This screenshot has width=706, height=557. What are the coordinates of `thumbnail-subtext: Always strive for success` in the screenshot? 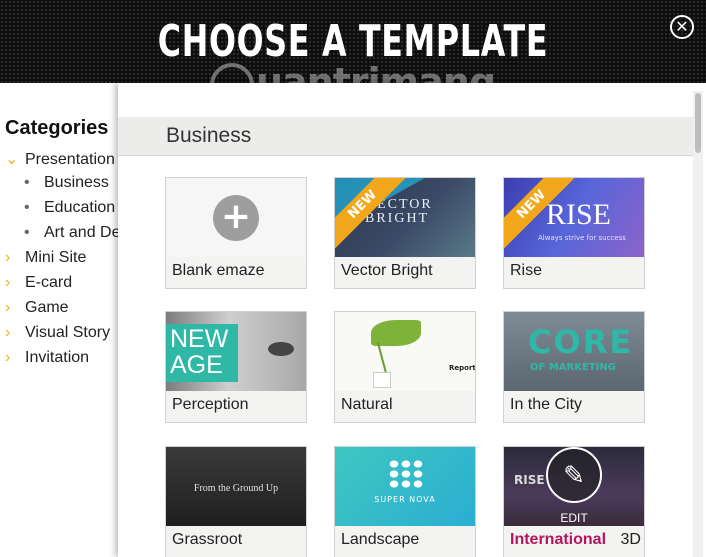 It's located at (582, 238).